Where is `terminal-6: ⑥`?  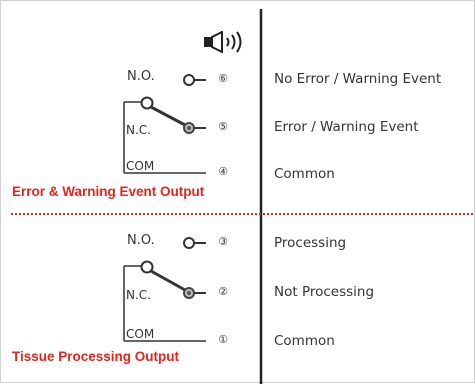 terminal-6: ⑥ is located at coordinates (223, 78).